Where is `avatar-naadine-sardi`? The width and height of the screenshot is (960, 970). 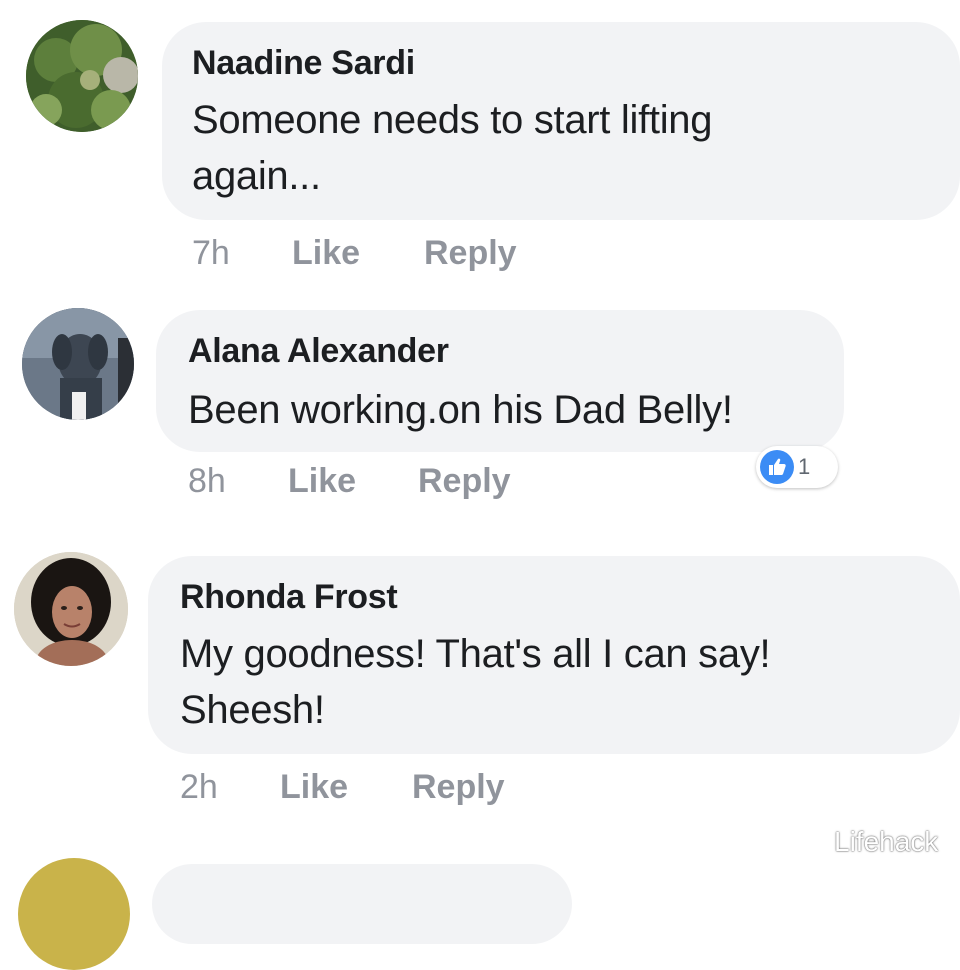 avatar-naadine-sardi is located at coordinates (82, 76).